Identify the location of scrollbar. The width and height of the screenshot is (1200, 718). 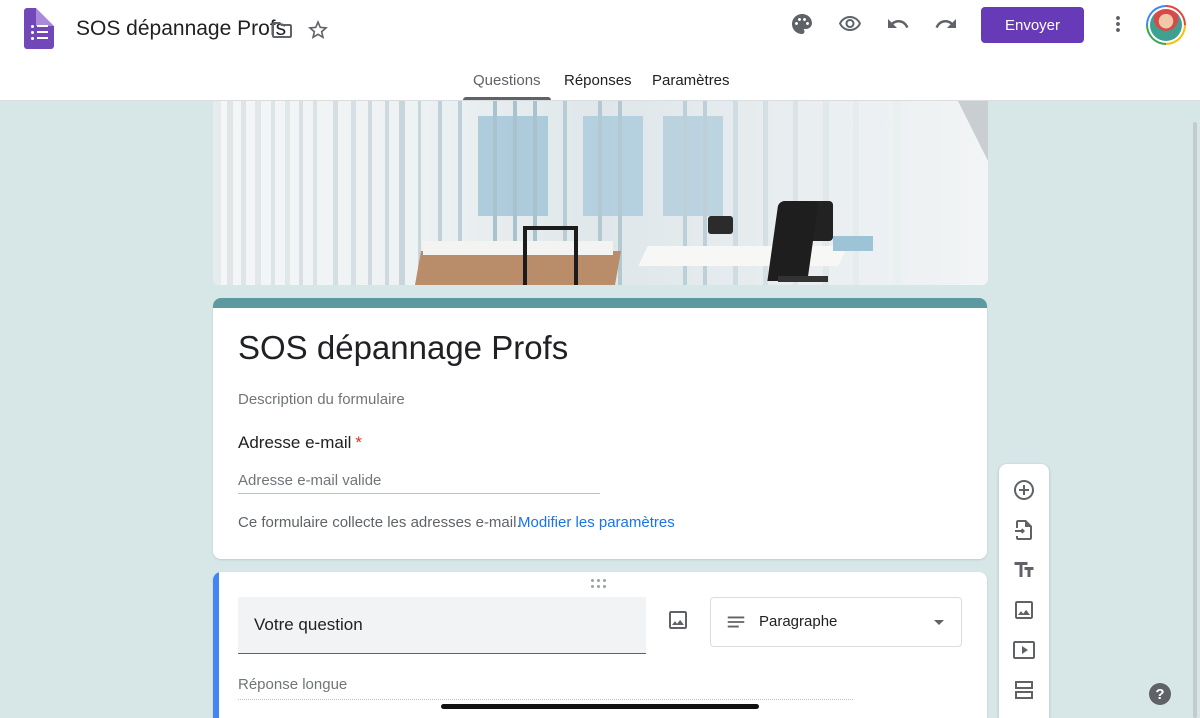
(1195, 420).